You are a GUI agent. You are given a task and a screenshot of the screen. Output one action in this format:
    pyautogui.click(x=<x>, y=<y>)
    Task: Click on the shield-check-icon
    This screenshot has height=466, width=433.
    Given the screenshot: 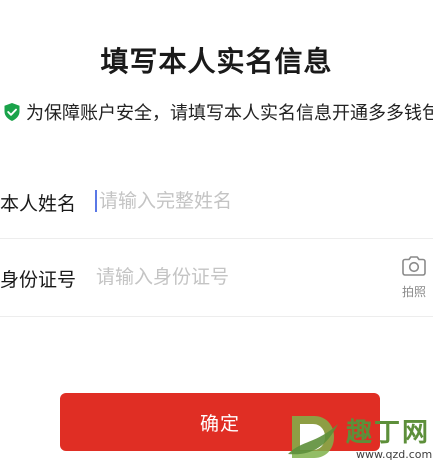 What is the action you would take?
    pyautogui.click(x=12, y=112)
    